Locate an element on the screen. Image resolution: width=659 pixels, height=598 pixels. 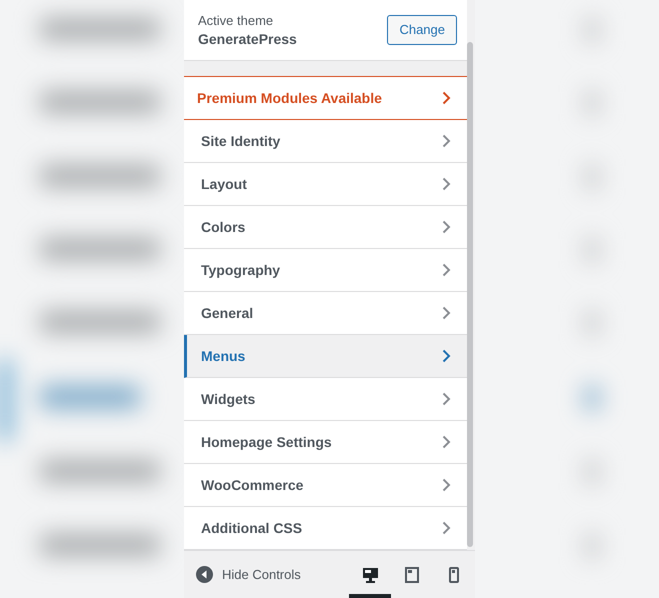
change-theme-button: Change is located at coordinates (422, 30).